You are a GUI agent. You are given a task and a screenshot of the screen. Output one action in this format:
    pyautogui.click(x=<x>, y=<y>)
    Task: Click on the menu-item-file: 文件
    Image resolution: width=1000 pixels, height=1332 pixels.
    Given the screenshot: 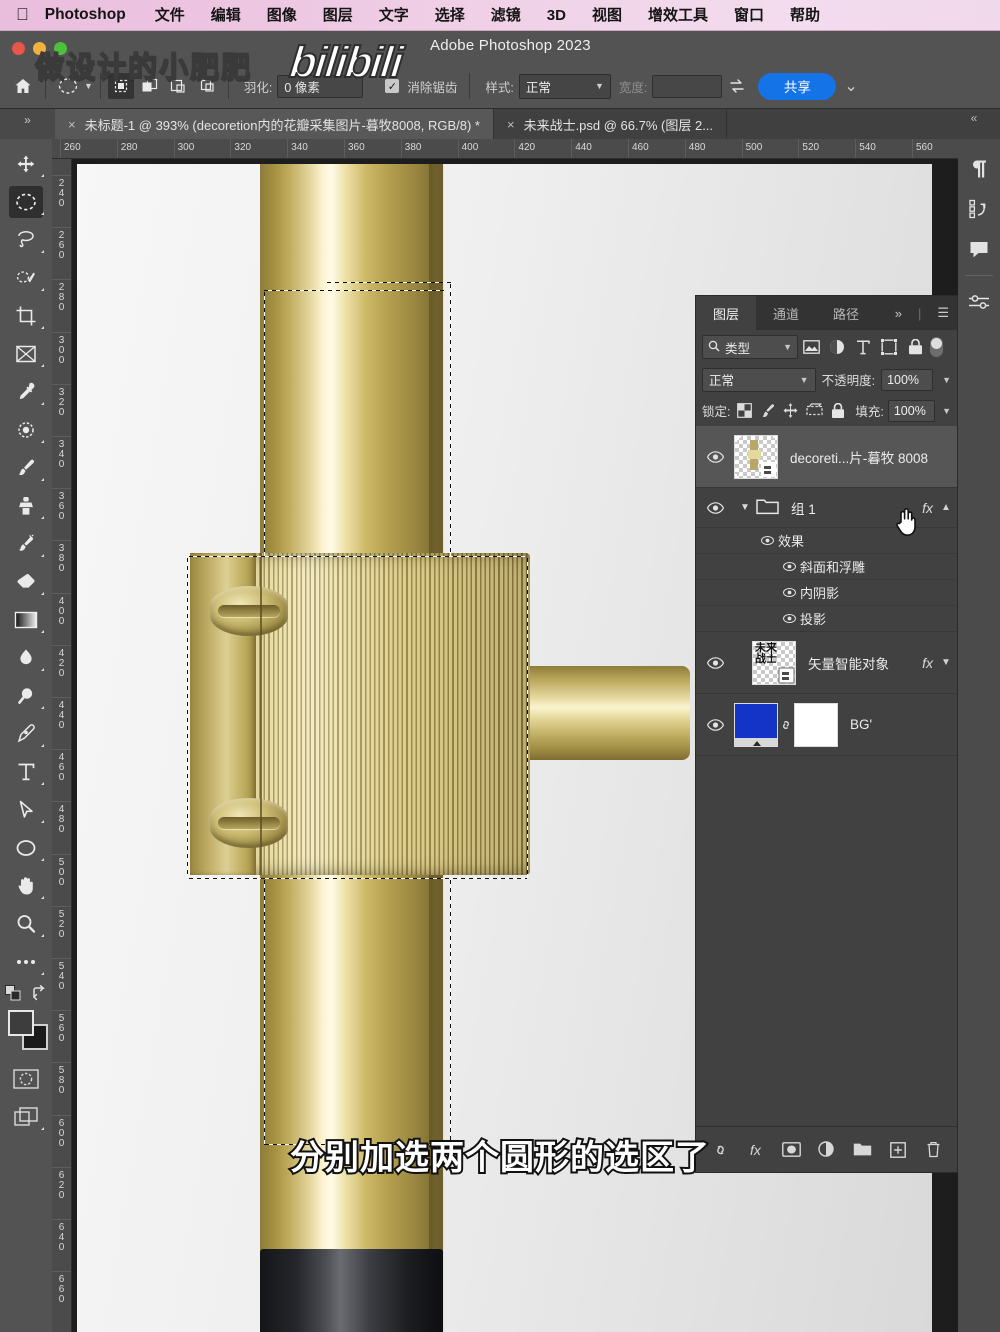 What is the action you would take?
    pyautogui.click(x=170, y=15)
    